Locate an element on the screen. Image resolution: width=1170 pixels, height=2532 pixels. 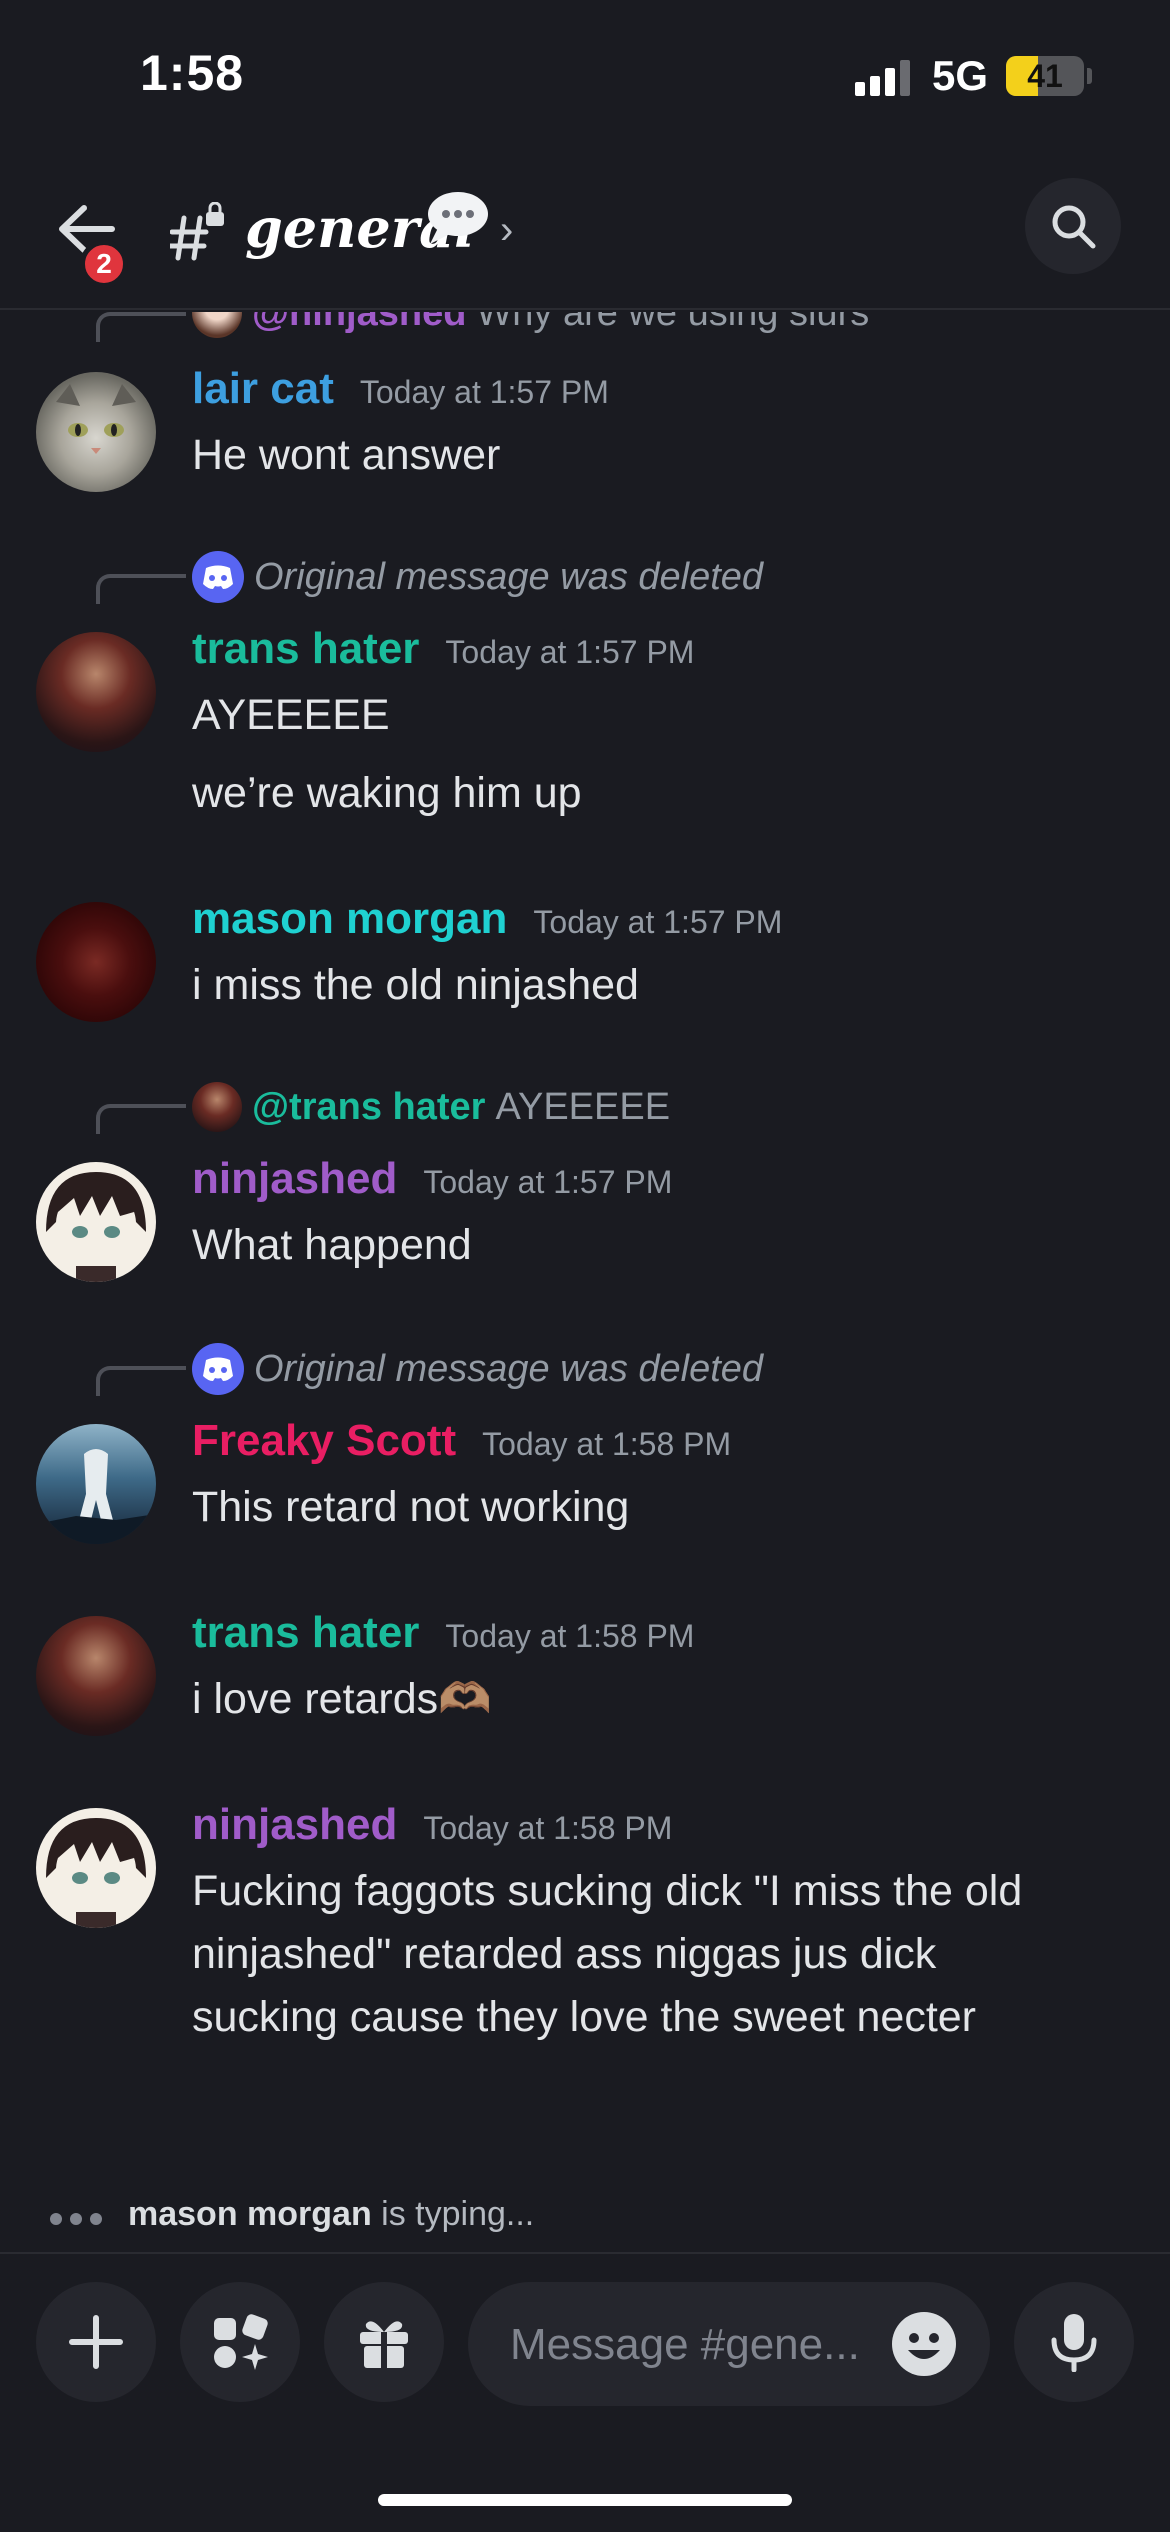
message-text: i love retards🫶🏽 is located at coordinates (342, 1699).